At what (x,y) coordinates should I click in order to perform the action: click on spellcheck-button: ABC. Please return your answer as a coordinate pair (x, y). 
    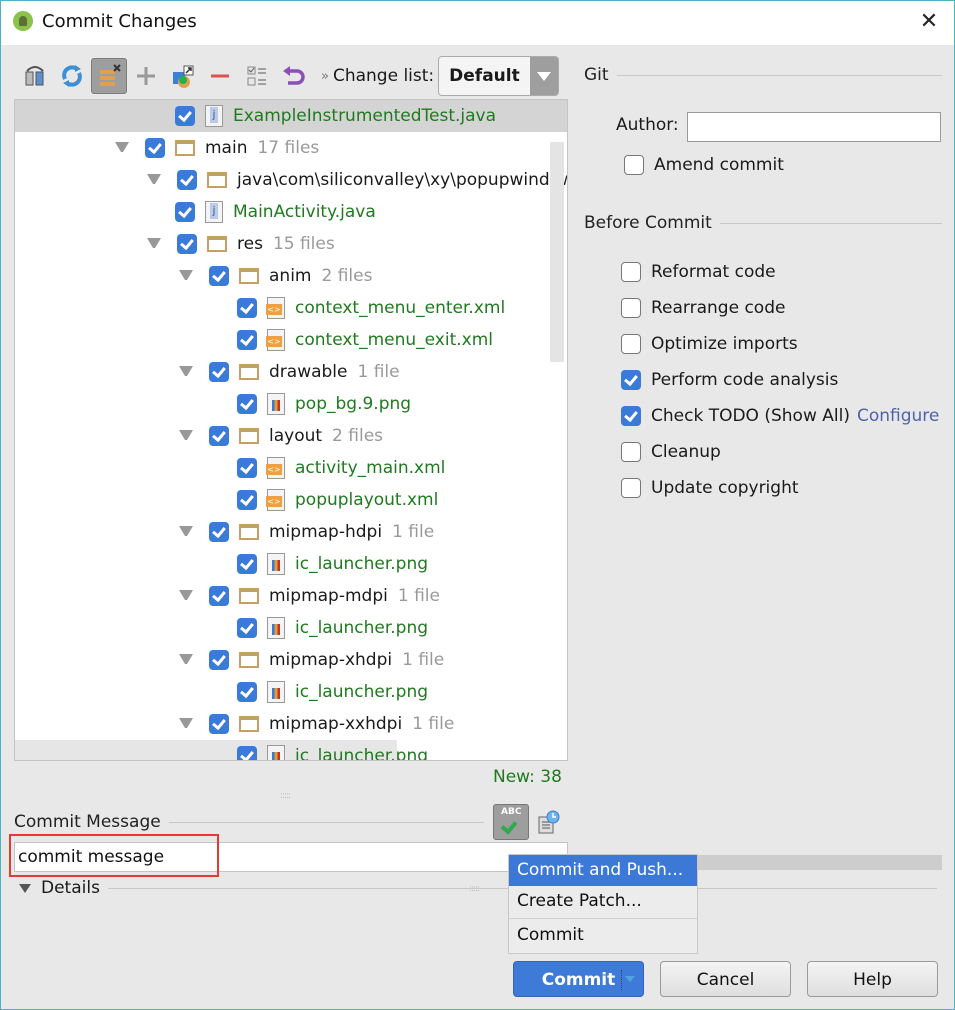
    Looking at the image, I should click on (511, 822).